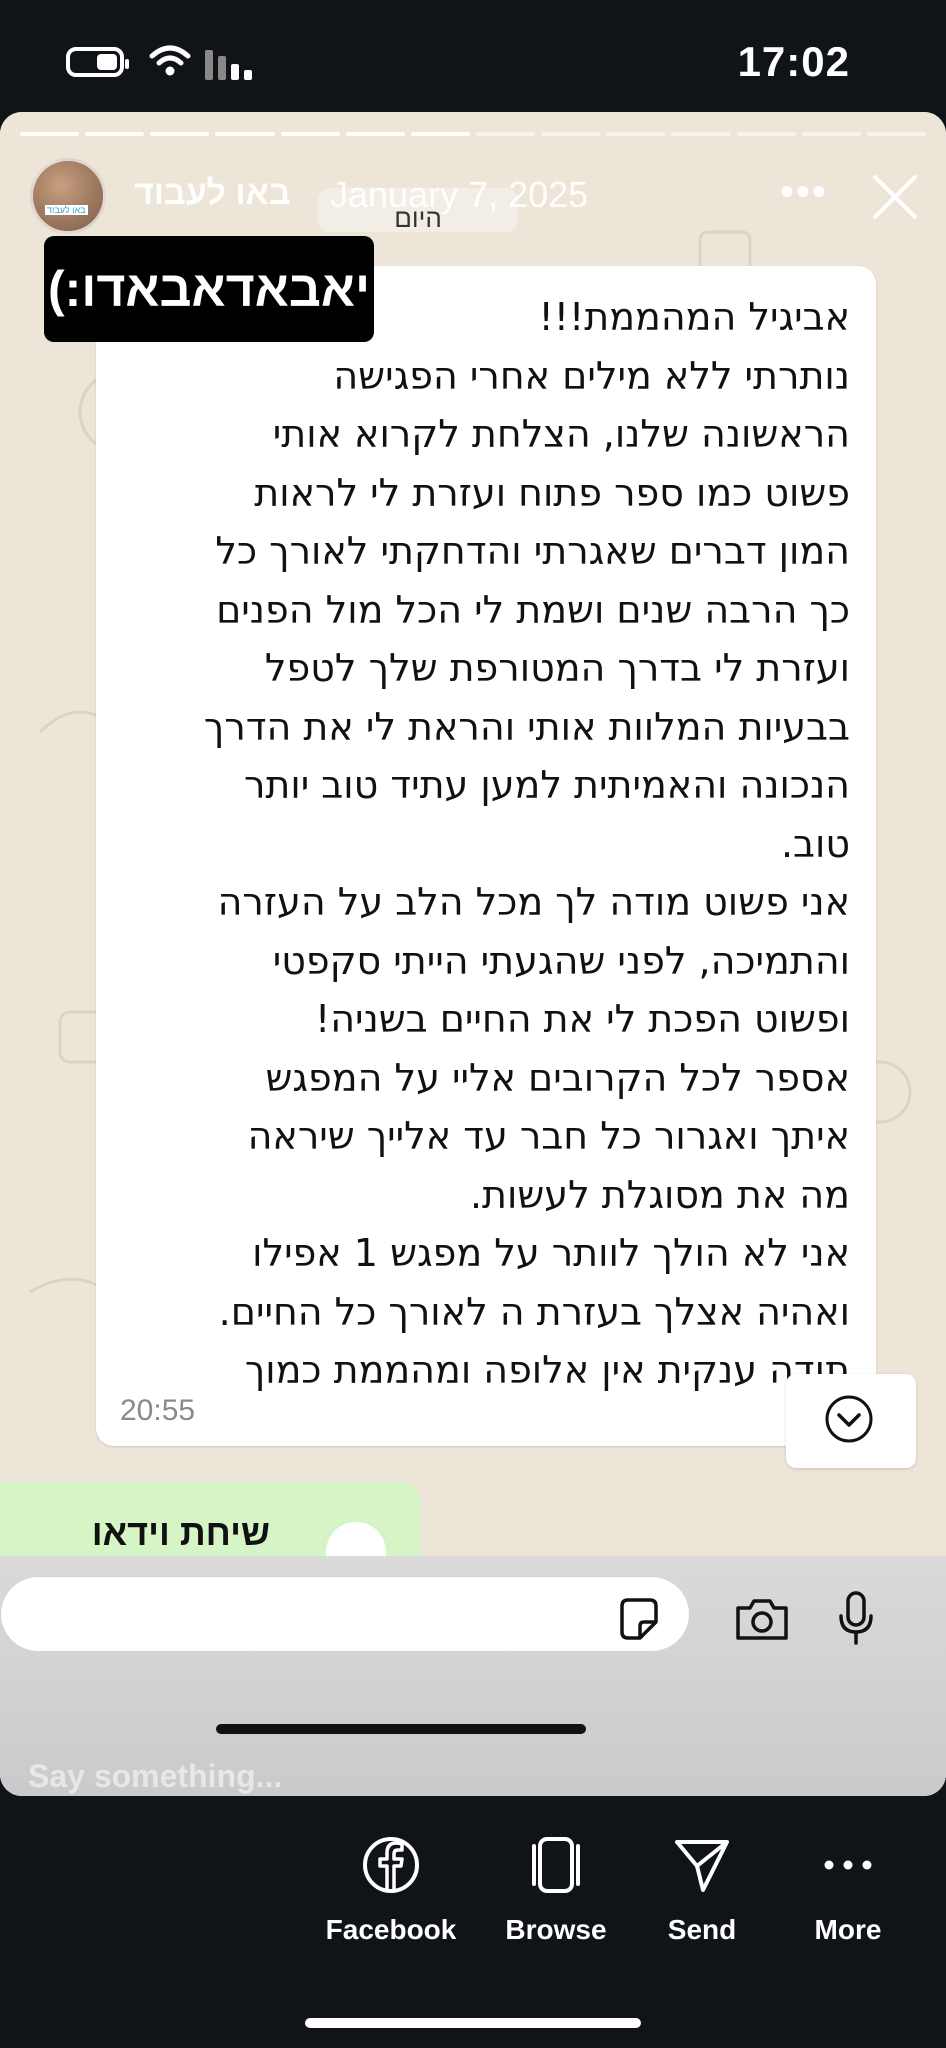 The height and width of the screenshot is (2048, 946). I want to click on facebook-button: Facebook, so click(391, 1888).